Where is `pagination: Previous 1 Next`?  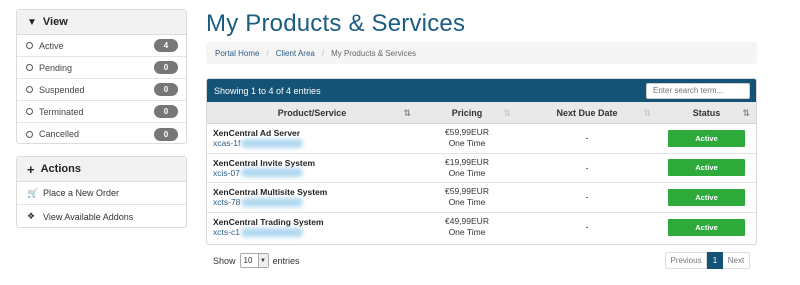 pagination: Previous 1 Next is located at coordinates (707, 260).